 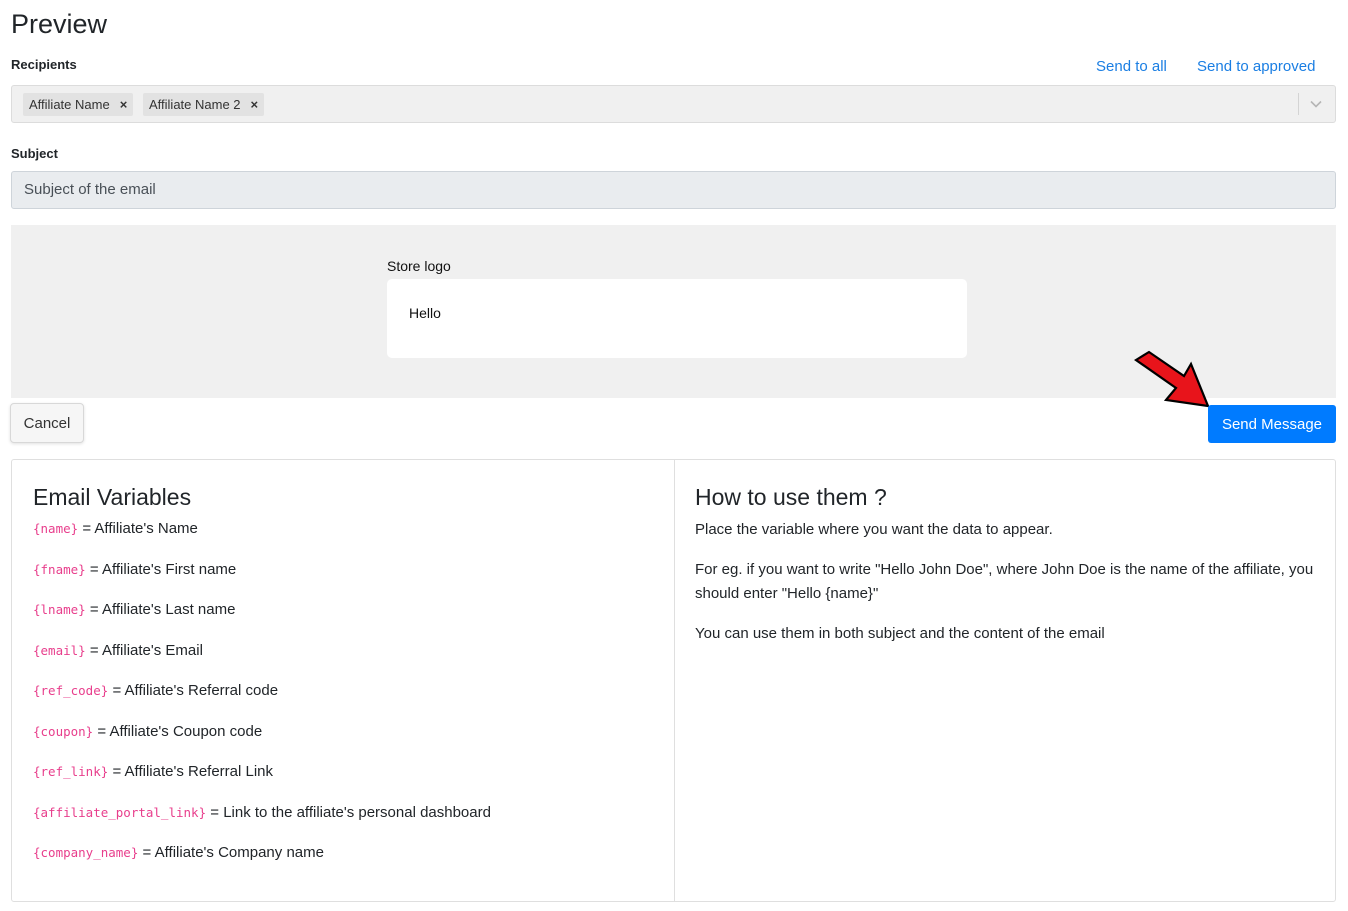 I want to click on variable-code: {fname}, so click(x=59, y=569).